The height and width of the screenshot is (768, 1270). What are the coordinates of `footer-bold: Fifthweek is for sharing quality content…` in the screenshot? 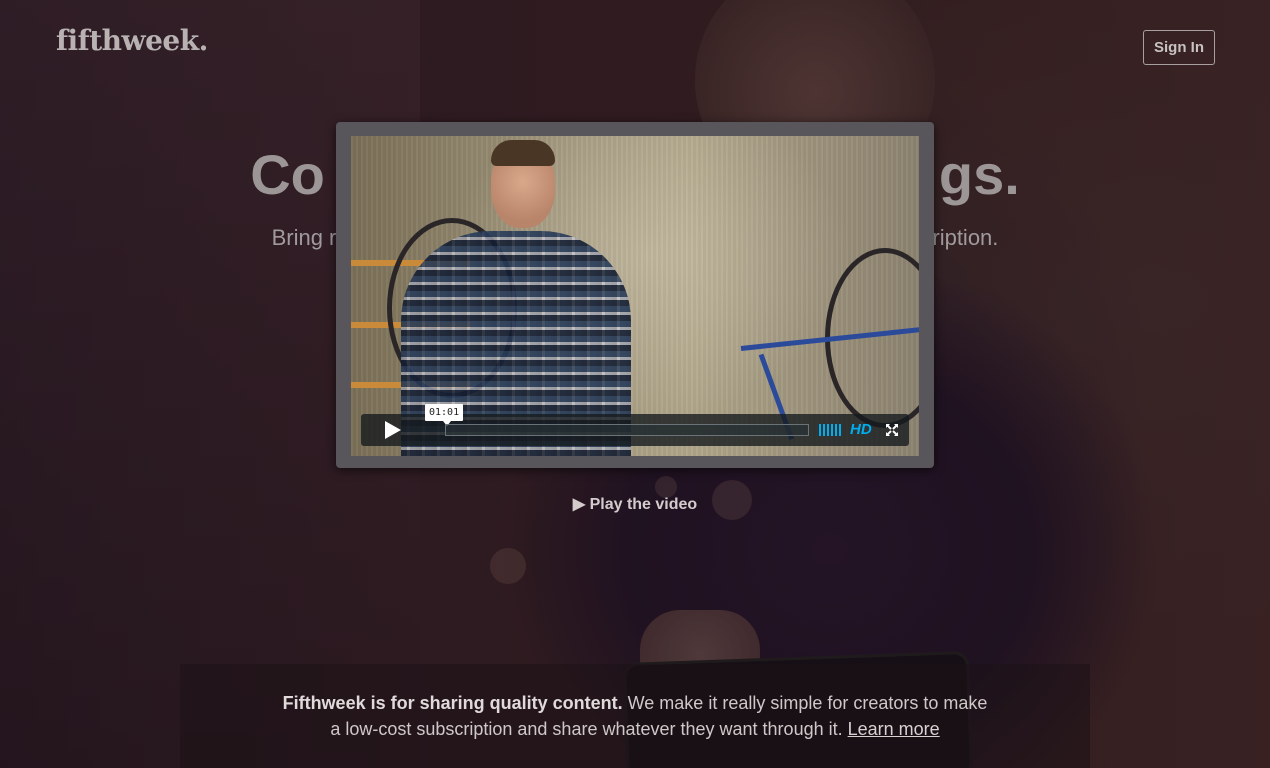 It's located at (452, 703).